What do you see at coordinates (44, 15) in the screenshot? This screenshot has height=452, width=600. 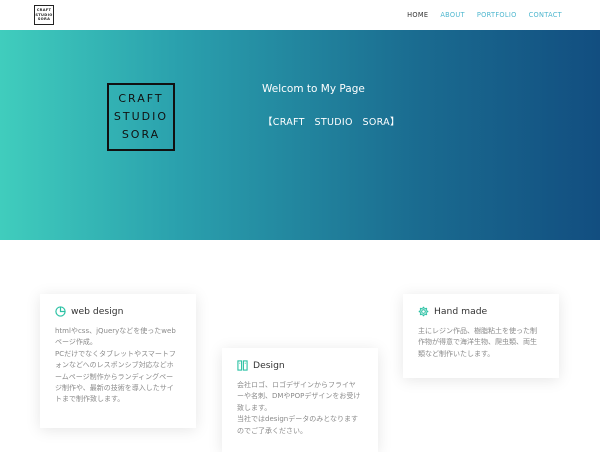 I see `nav-logo: CRAFT STUDIO SORA` at bounding box center [44, 15].